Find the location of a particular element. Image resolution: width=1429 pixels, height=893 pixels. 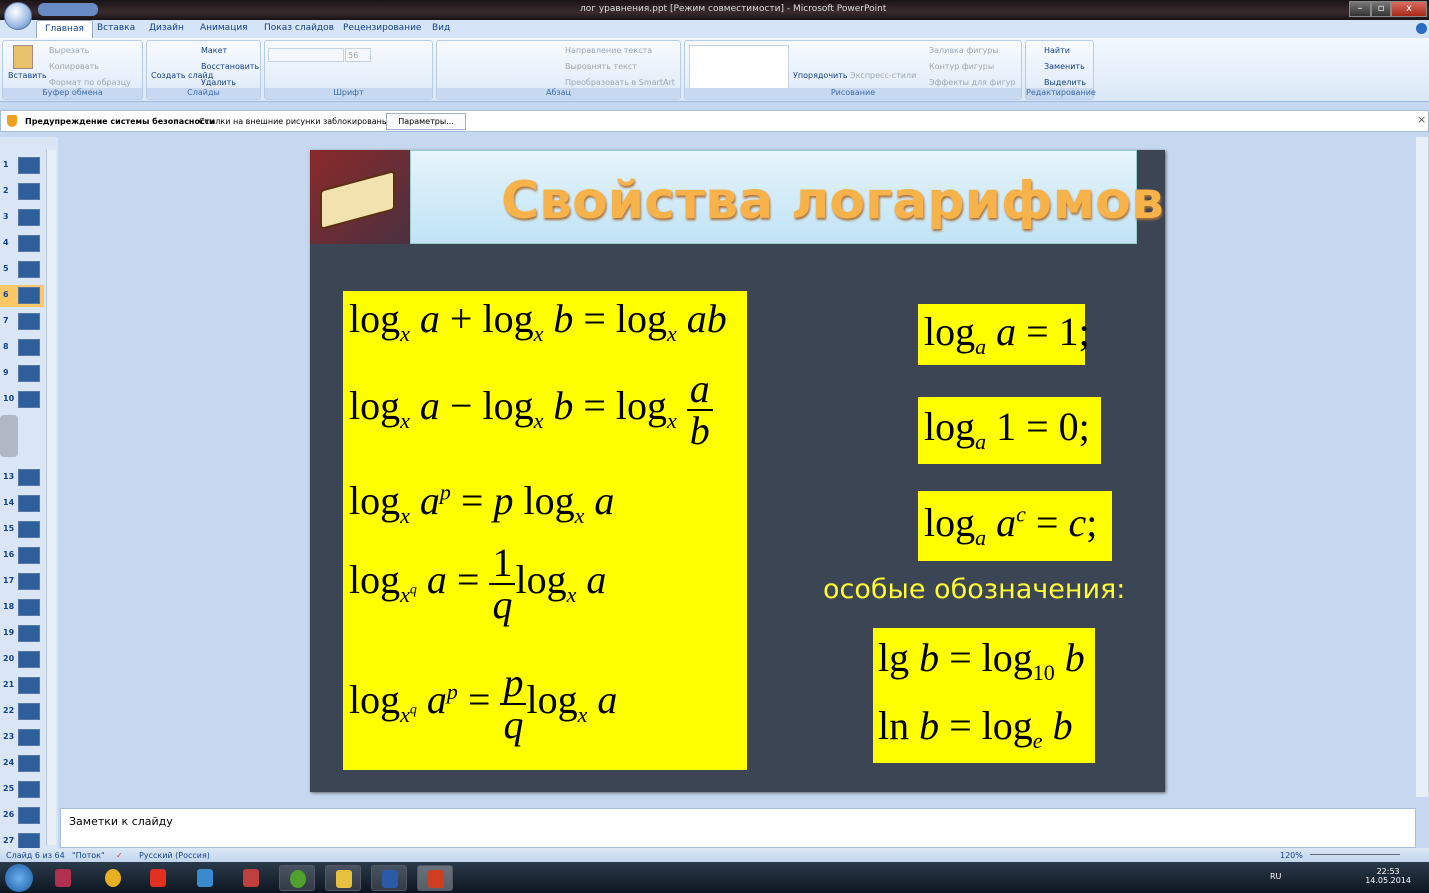

notes-pane: Заметки к слайду is located at coordinates (738, 828).